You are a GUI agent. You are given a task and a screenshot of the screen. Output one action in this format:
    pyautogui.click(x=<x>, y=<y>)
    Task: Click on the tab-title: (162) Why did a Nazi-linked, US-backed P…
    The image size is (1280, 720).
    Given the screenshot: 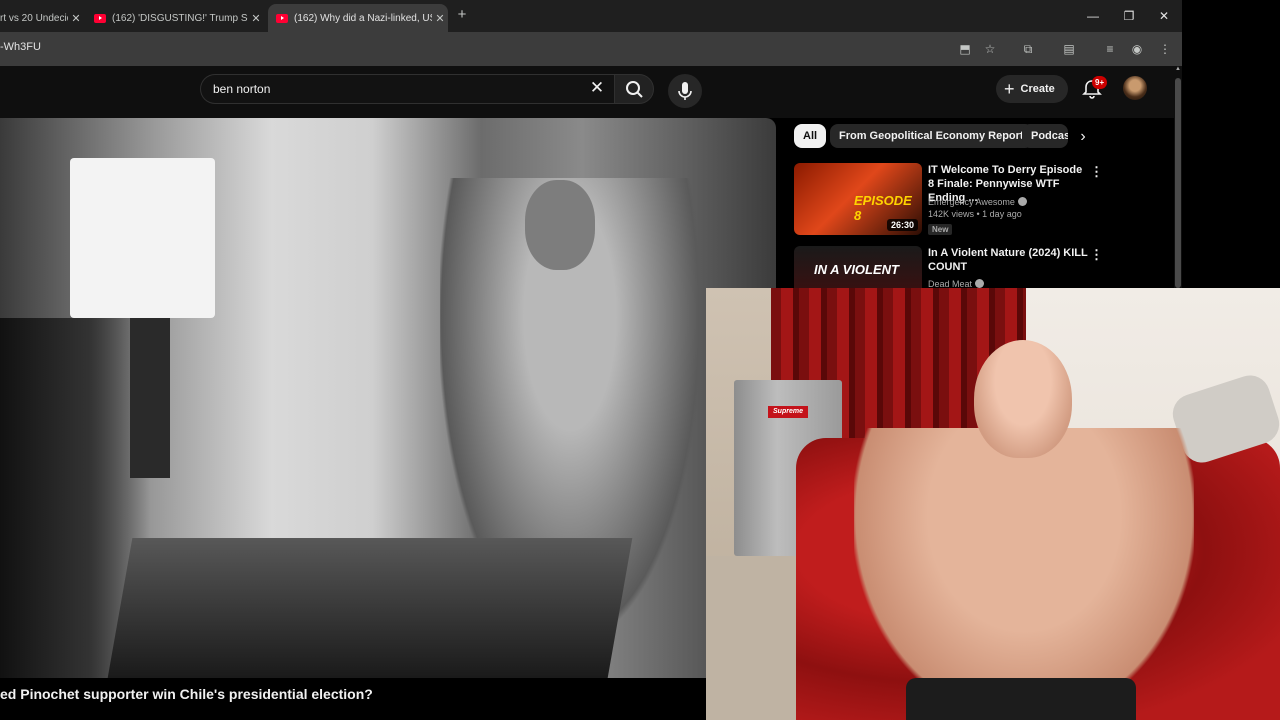 What is the action you would take?
    pyautogui.click(x=363, y=18)
    